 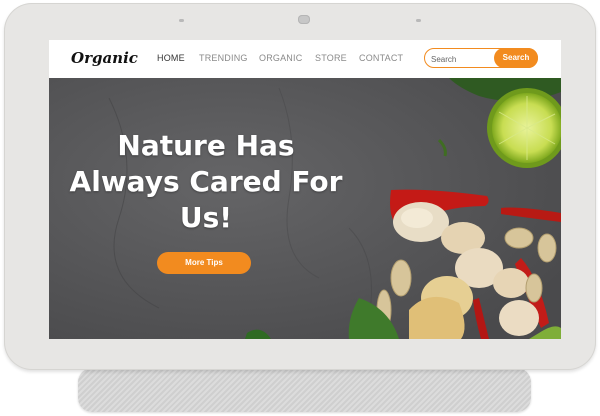 I want to click on nav-link-contact: CONTACT, so click(x=381, y=58).